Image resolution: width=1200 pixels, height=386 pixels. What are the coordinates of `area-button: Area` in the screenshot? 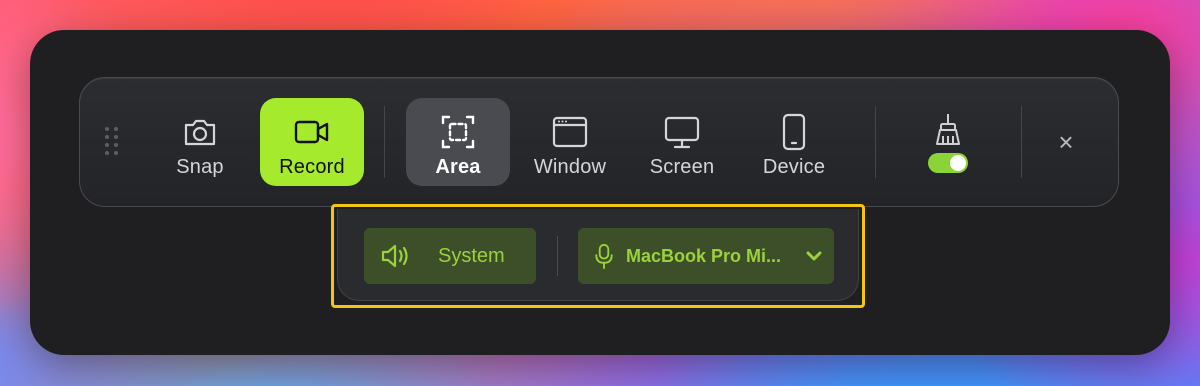 It's located at (458, 142).